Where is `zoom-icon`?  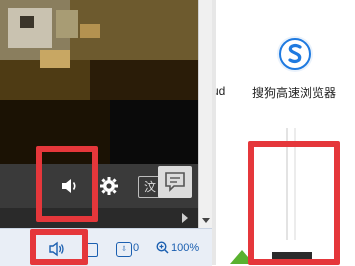 zoom-icon is located at coordinates (162, 247).